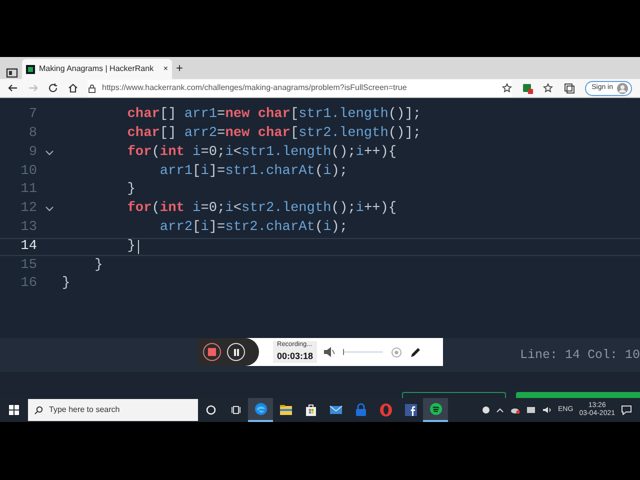 The width and height of the screenshot is (640, 480). I want to click on refresh-icon, so click(53, 88).